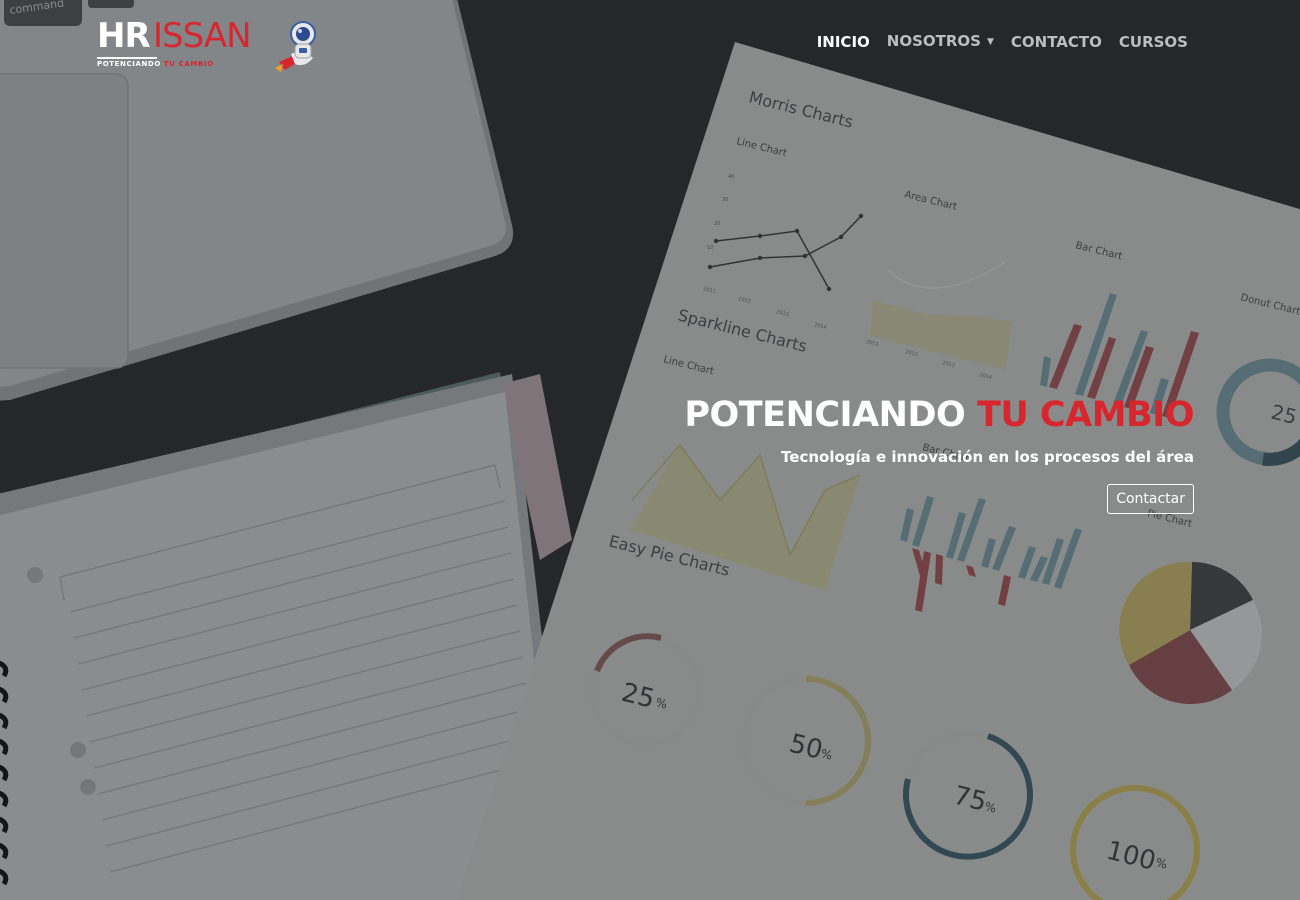  Describe the element at coordinates (990, 42) in the screenshot. I see `caret-down-icon: ▼` at that location.